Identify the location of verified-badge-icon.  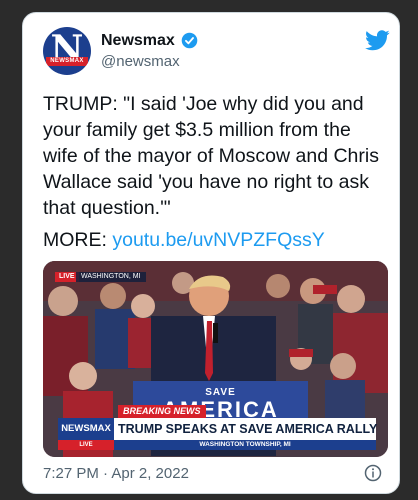
(189, 40).